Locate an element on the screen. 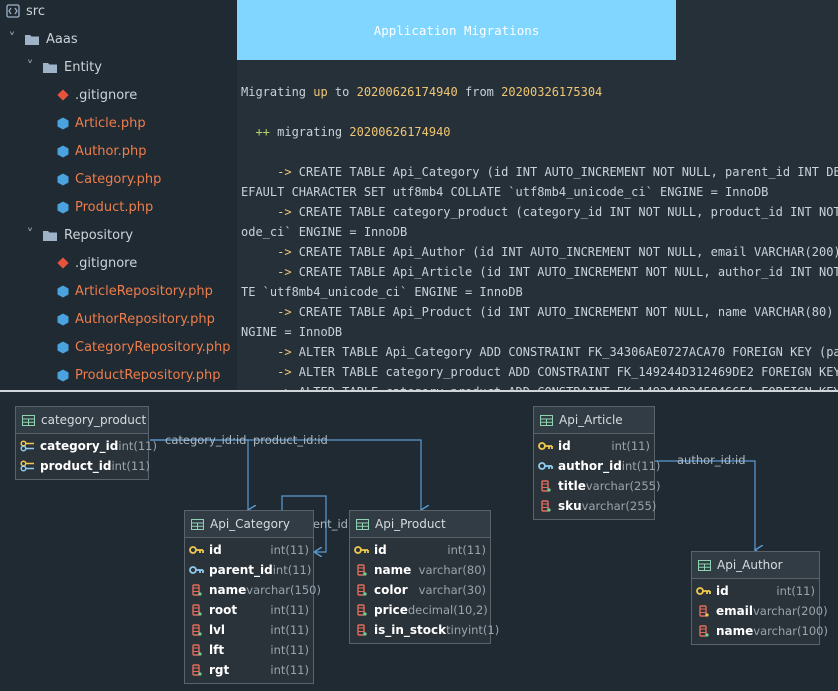 The image size is (838, 691). entity-field-sku: sku varchar(255) is located at coordinates (595, 506).